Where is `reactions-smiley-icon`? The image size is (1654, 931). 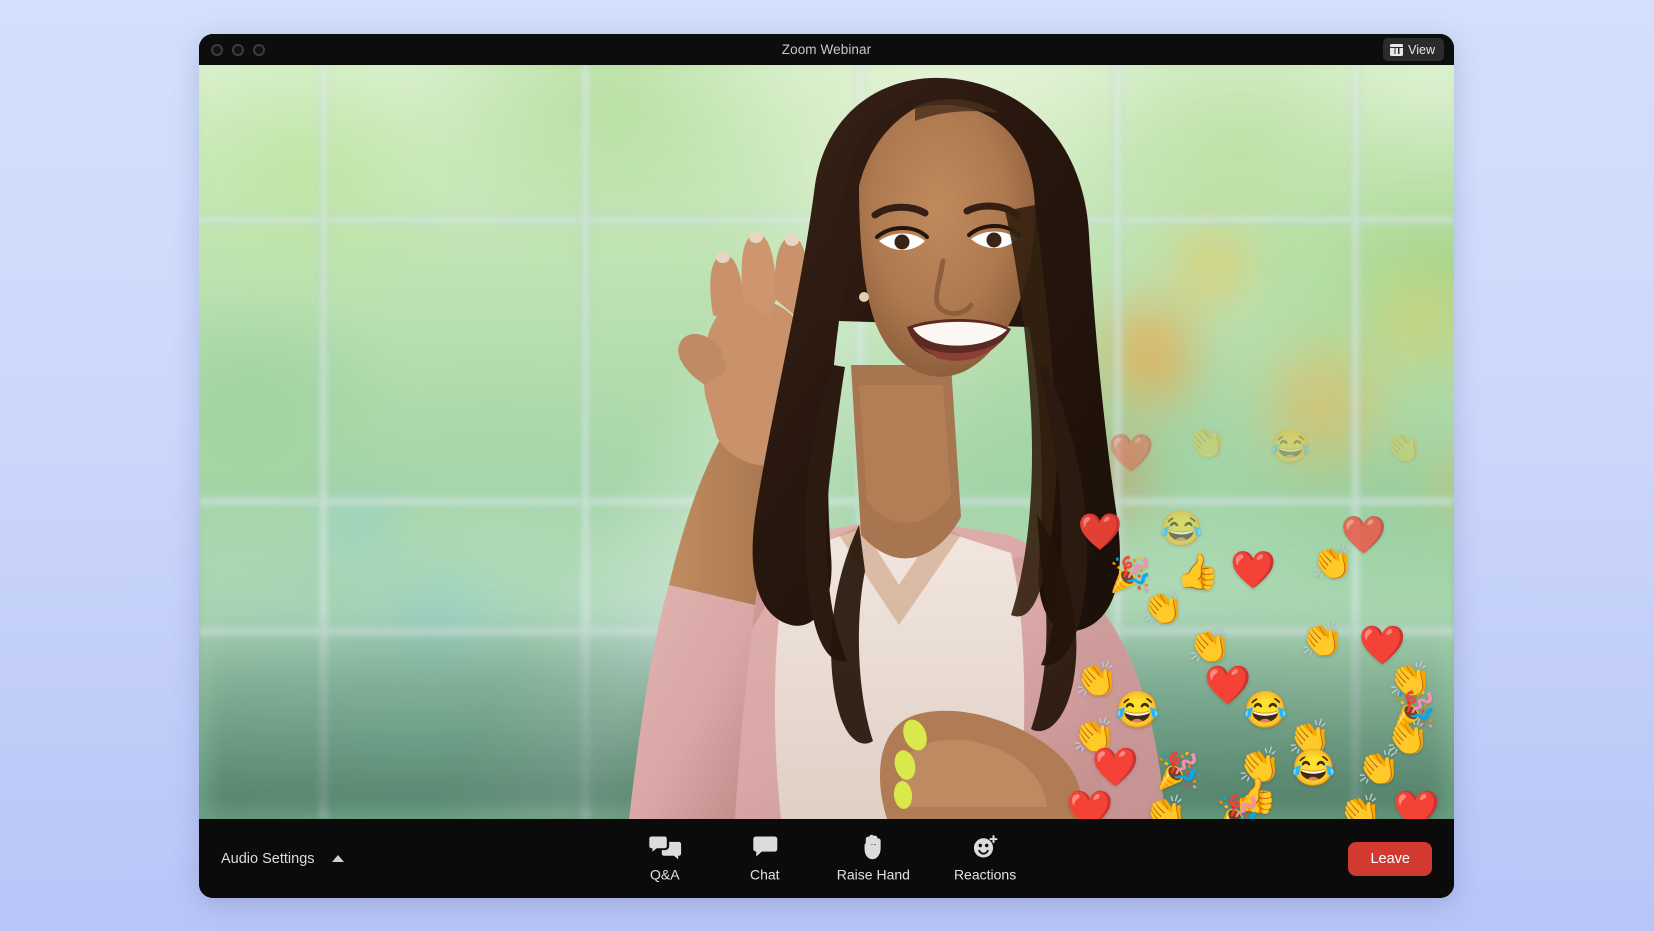 reactions-smiley-icon is located at coordinates (985, 846).